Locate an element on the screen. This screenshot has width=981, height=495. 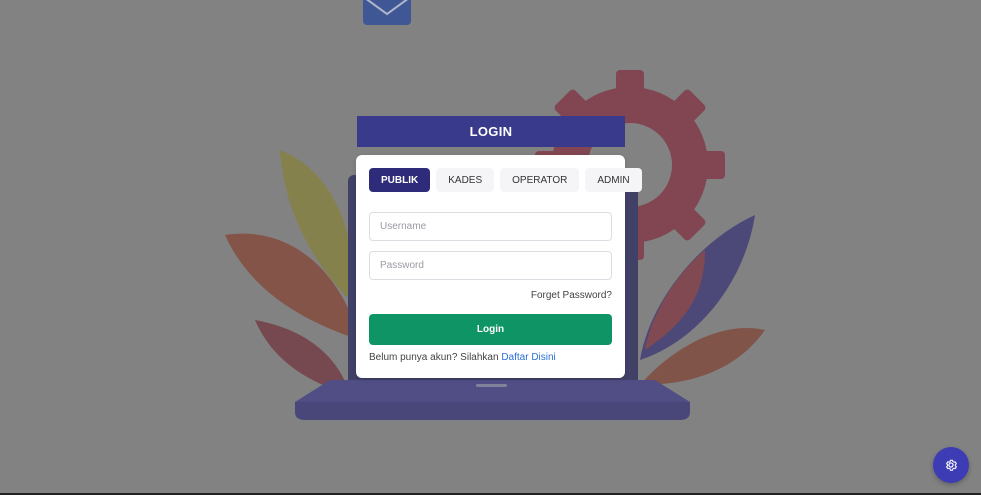
tab-kades: KADES is located at coordinates (465, 180).